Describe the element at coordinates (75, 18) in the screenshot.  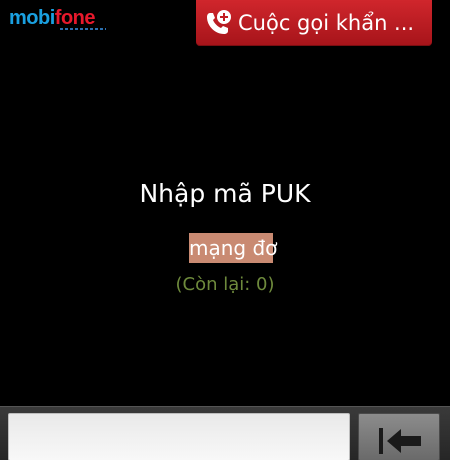
I see `carrier-logo-part2: fone` at that location.